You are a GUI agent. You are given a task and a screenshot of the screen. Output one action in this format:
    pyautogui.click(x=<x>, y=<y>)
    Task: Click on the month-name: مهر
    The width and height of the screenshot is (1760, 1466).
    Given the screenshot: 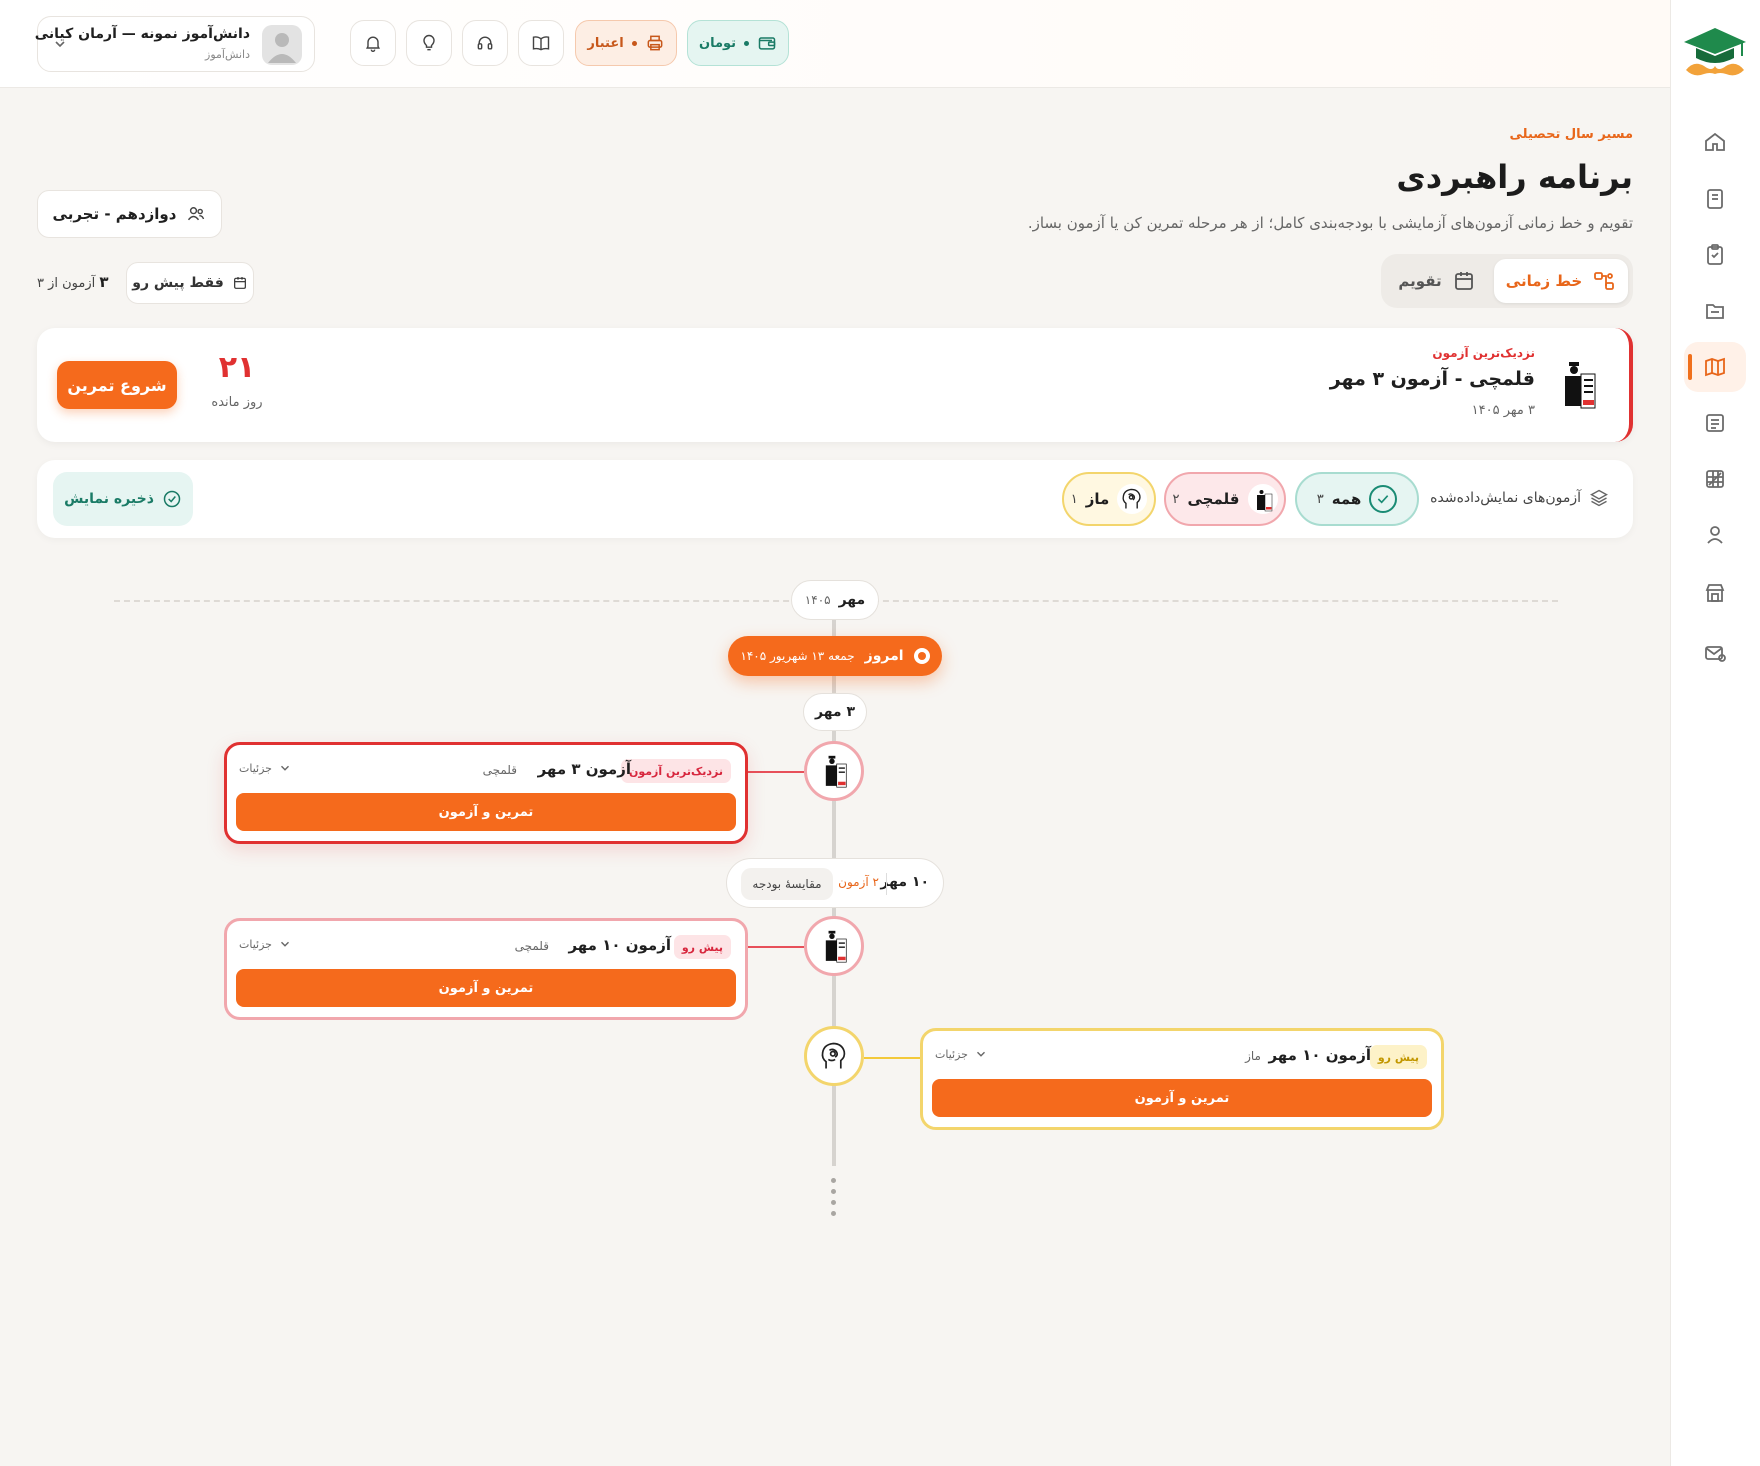 What is the action you would take?
    pyautogui.click(x=852, y=600)
    